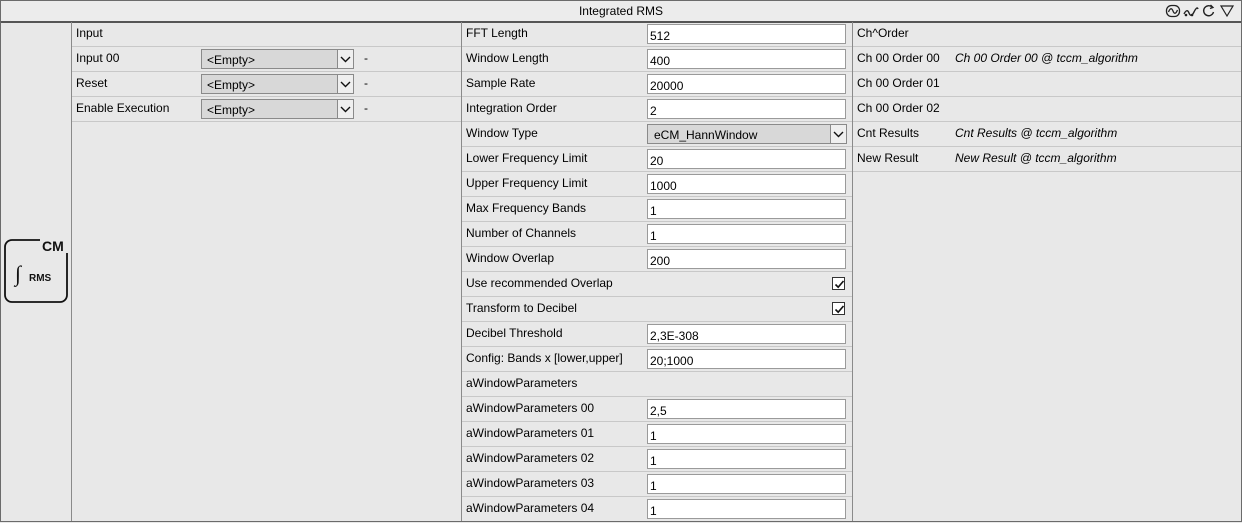  What do you see at coordinates (98, 58) in the screenshot?
I see `input-00-label: Input 00` at bounding box center [98, 58].